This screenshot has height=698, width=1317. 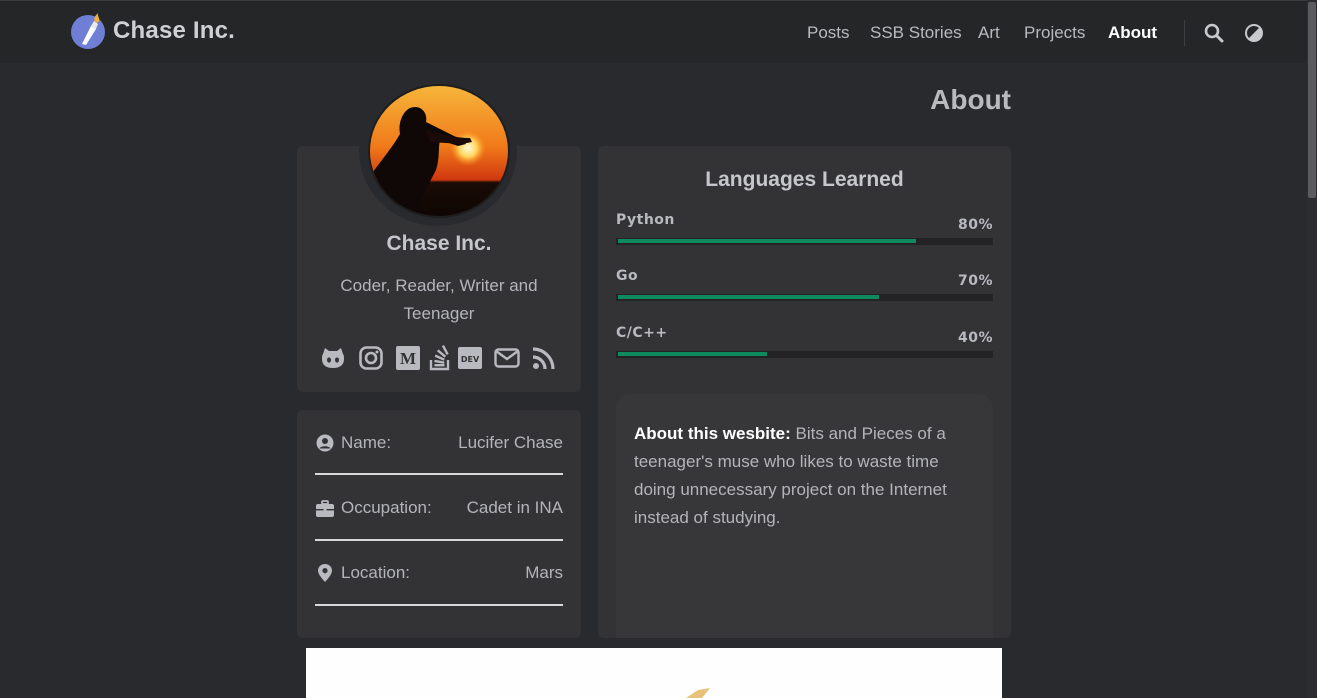 I want to click on languages-title: Languages Learned, so click(x=804, y=179).